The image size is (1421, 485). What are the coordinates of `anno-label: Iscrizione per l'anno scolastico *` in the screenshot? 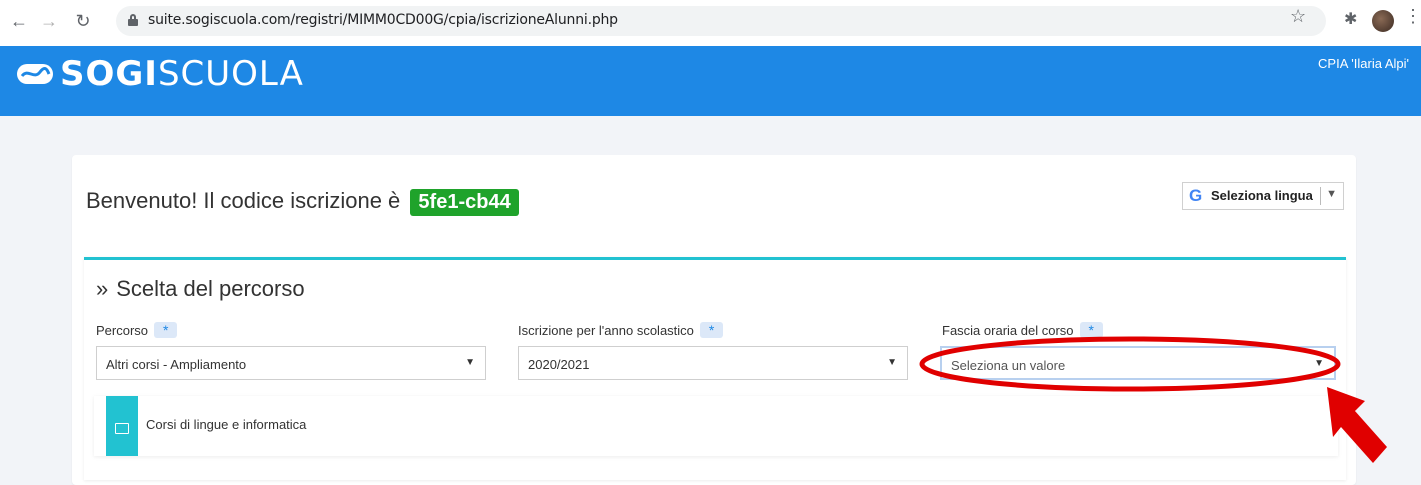 It's located at (621, 330).